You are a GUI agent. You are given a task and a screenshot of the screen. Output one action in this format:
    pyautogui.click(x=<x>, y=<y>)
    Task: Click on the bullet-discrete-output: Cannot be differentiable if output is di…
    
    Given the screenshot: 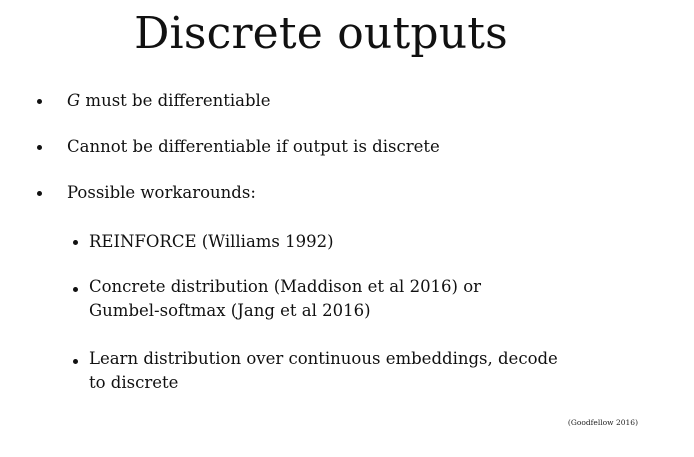 What is the action you would take?
    pyautogui.click(x=253, y=146)
    